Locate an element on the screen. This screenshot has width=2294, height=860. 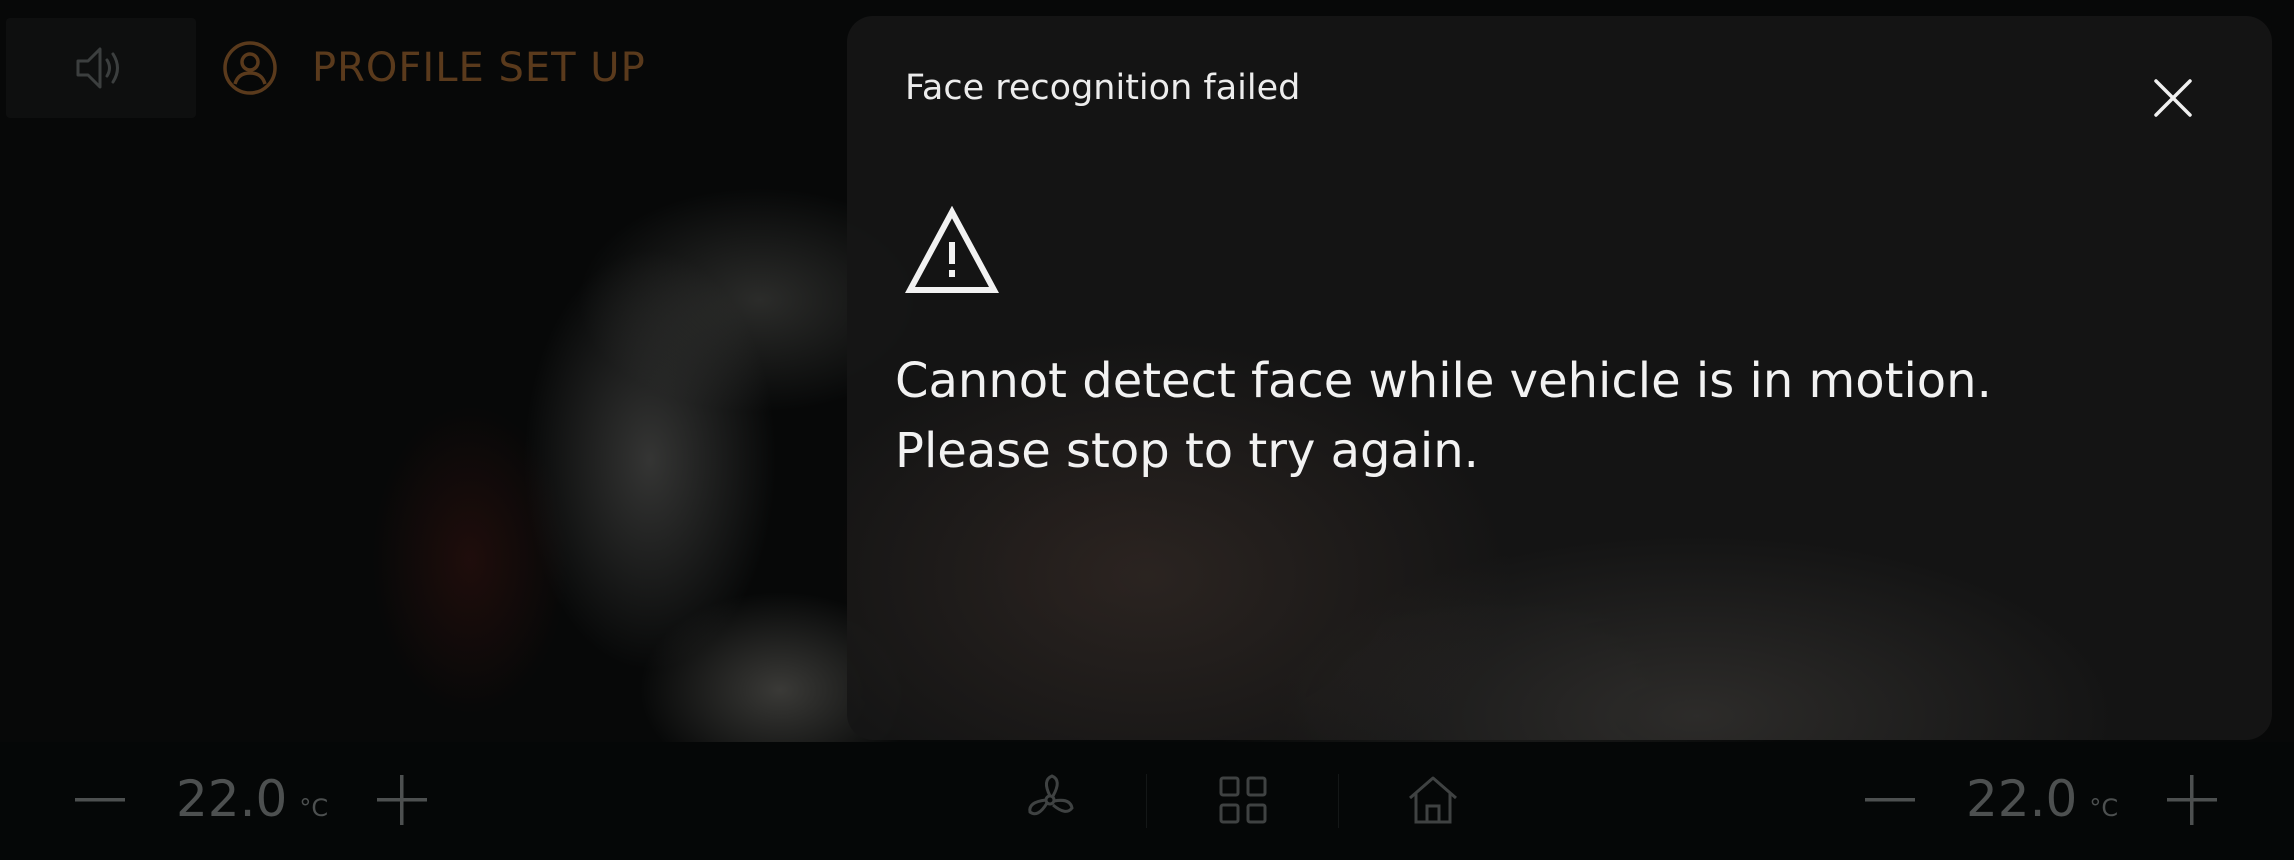
passenger-temp-increase-button is located at coordinates (2192, 800).